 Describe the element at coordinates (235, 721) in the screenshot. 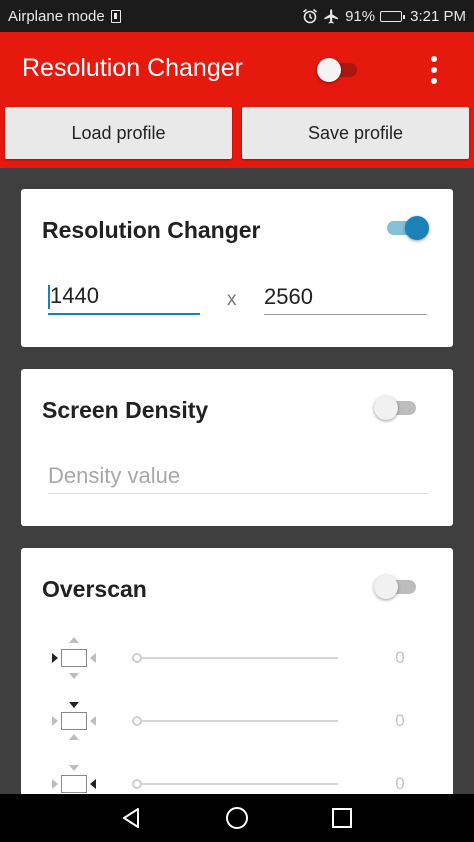

I see `overscan-top-slider` at that location.